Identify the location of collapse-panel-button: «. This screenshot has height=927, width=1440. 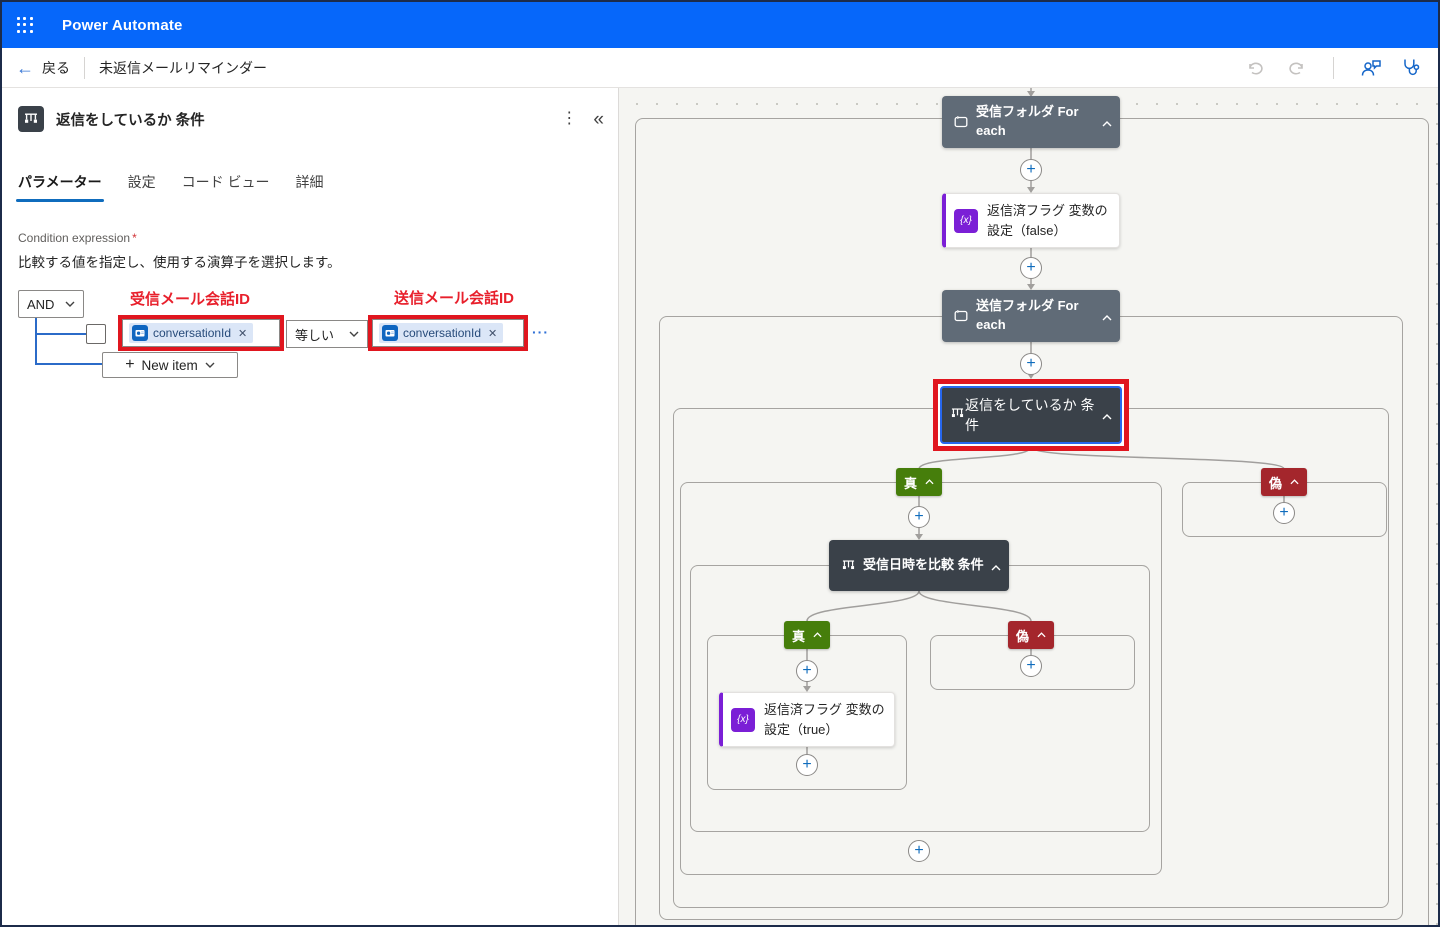
(598, 119).